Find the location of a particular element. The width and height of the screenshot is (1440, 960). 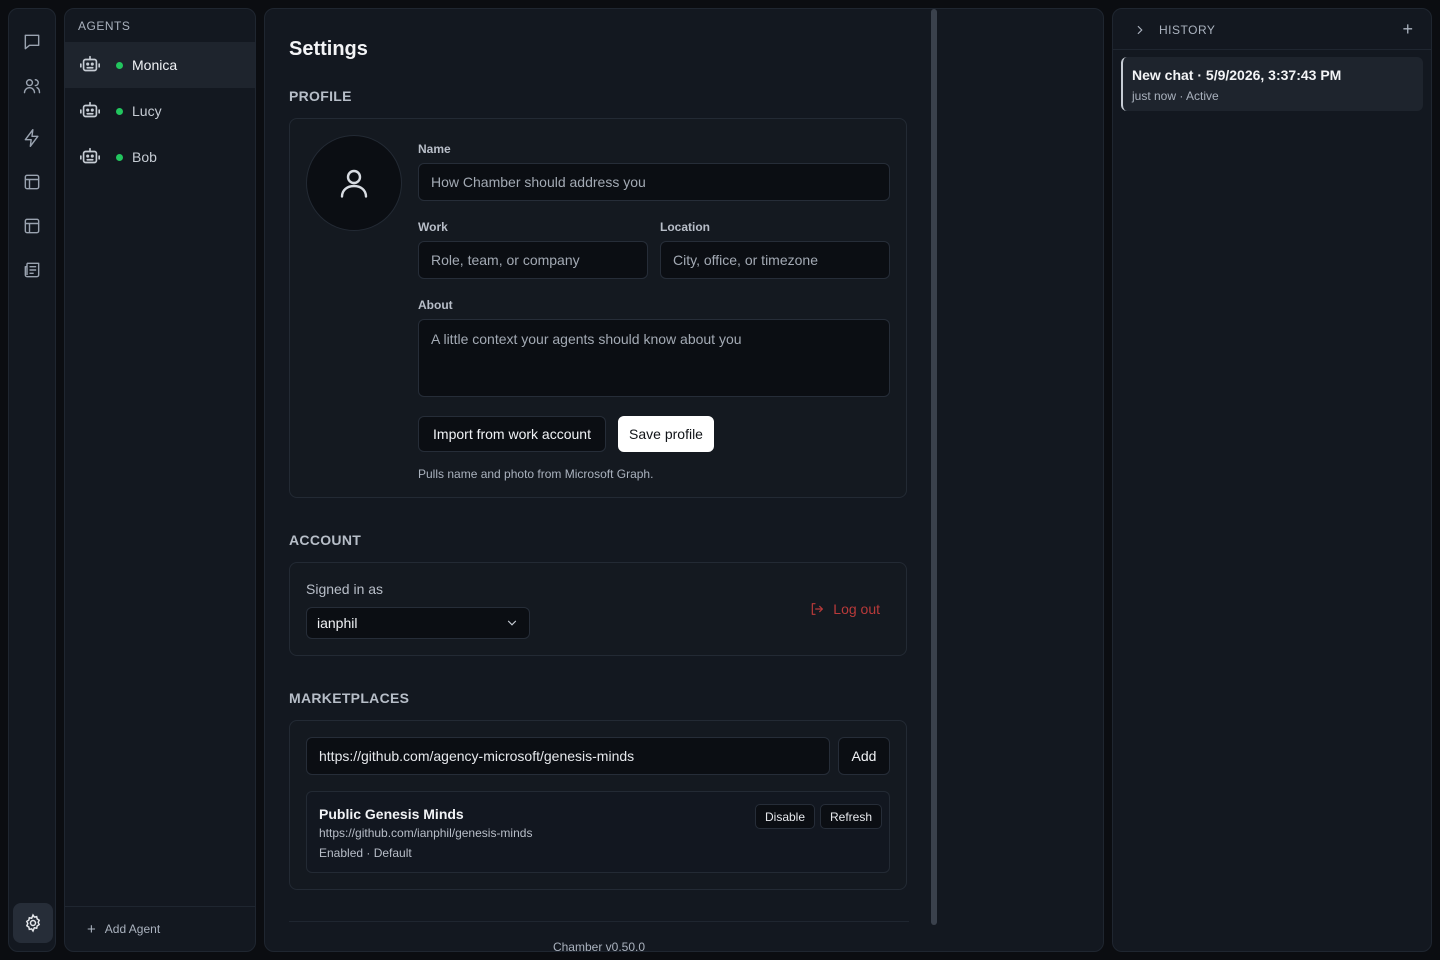

add-agent-label: Add Agent is located at coordinates (132, 929).